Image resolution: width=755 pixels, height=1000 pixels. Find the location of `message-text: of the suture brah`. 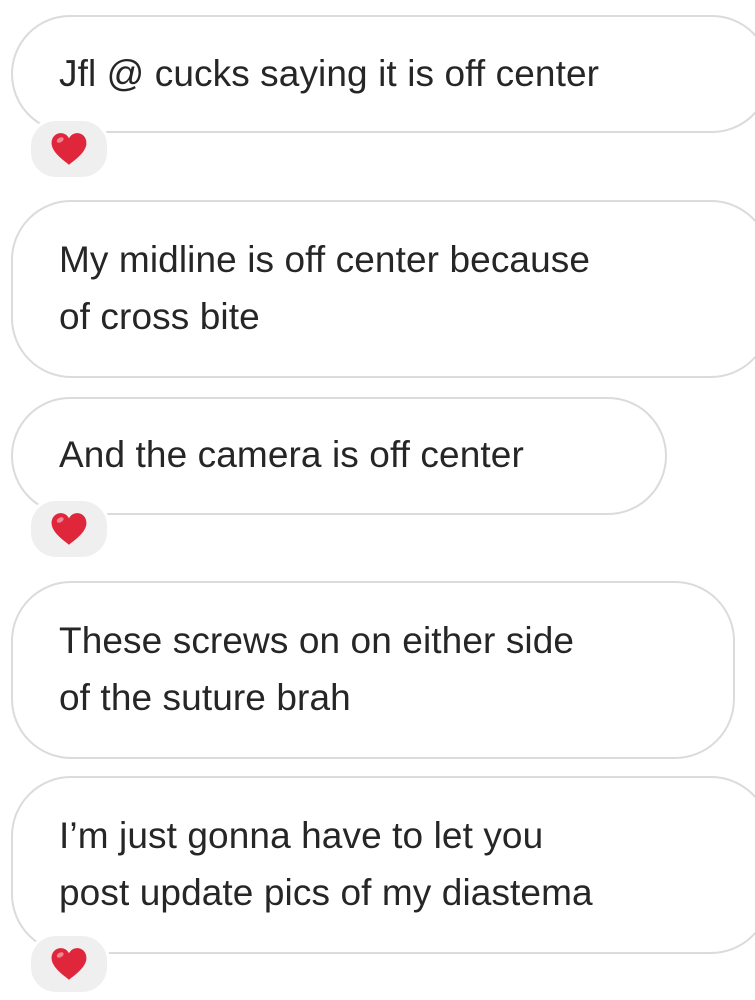

message-text: of the suture brah is located at coordinates (205, 697).